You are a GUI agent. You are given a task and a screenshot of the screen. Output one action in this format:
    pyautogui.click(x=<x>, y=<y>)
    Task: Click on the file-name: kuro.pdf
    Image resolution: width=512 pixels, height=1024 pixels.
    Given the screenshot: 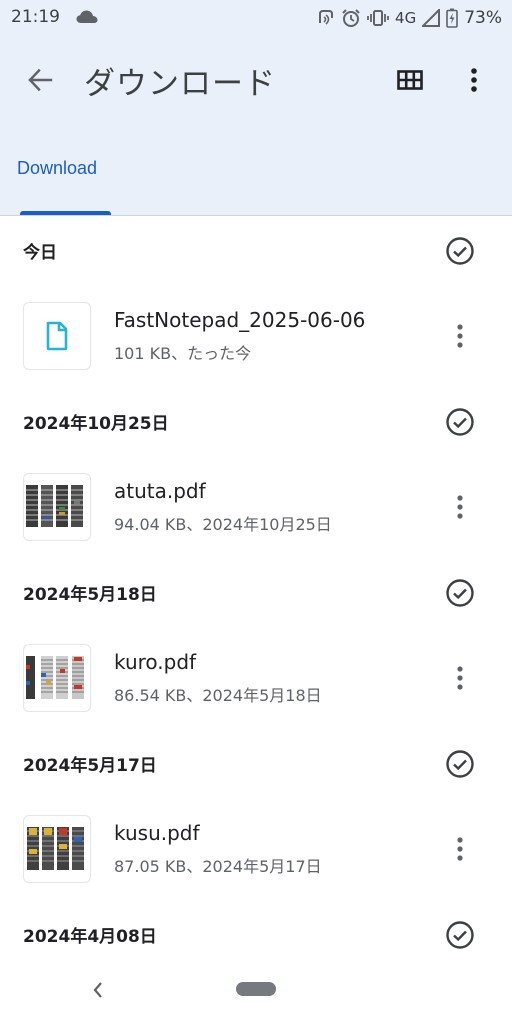 What is the action you would take?
    pyautogui.click(x=155, y=662)
    